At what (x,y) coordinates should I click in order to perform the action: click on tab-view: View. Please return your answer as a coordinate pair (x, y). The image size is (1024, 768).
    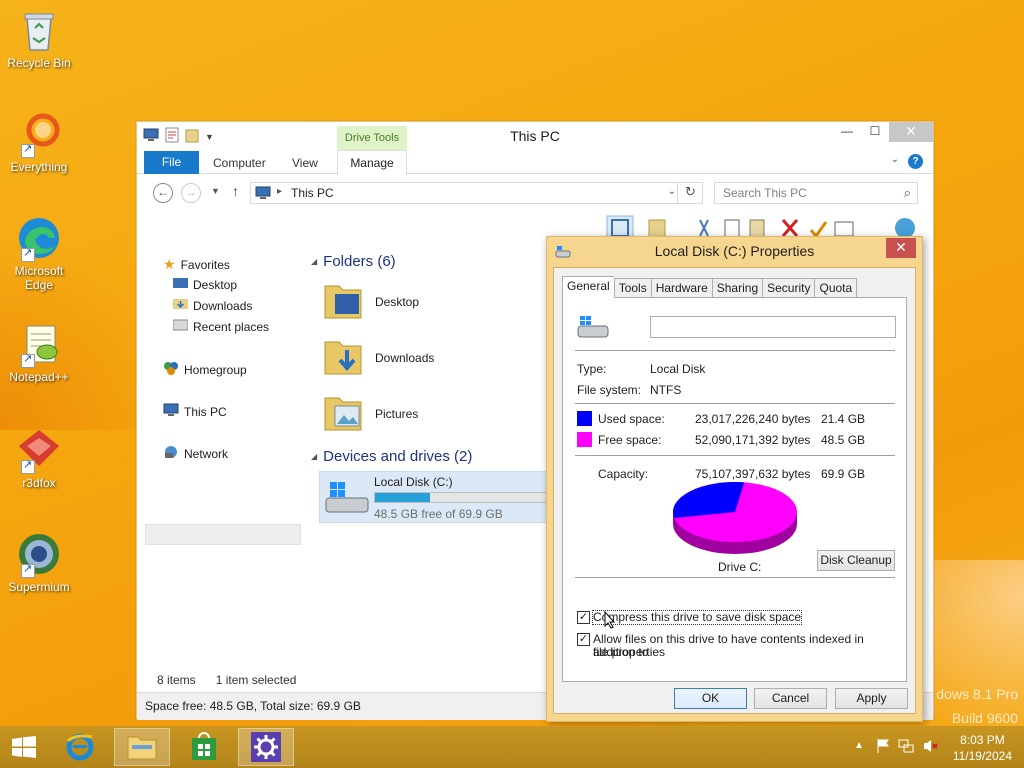
    Looking at the image, I should click on (305, 163).